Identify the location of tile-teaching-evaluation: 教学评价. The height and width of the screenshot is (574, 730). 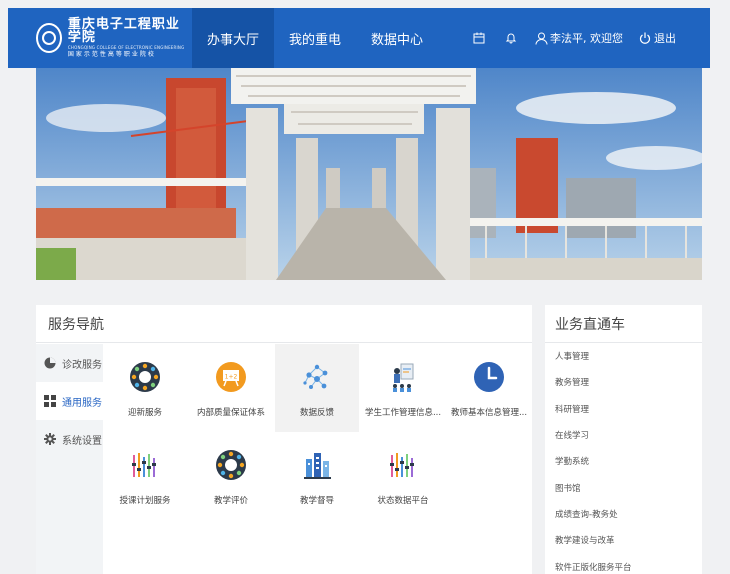
(231, 476).